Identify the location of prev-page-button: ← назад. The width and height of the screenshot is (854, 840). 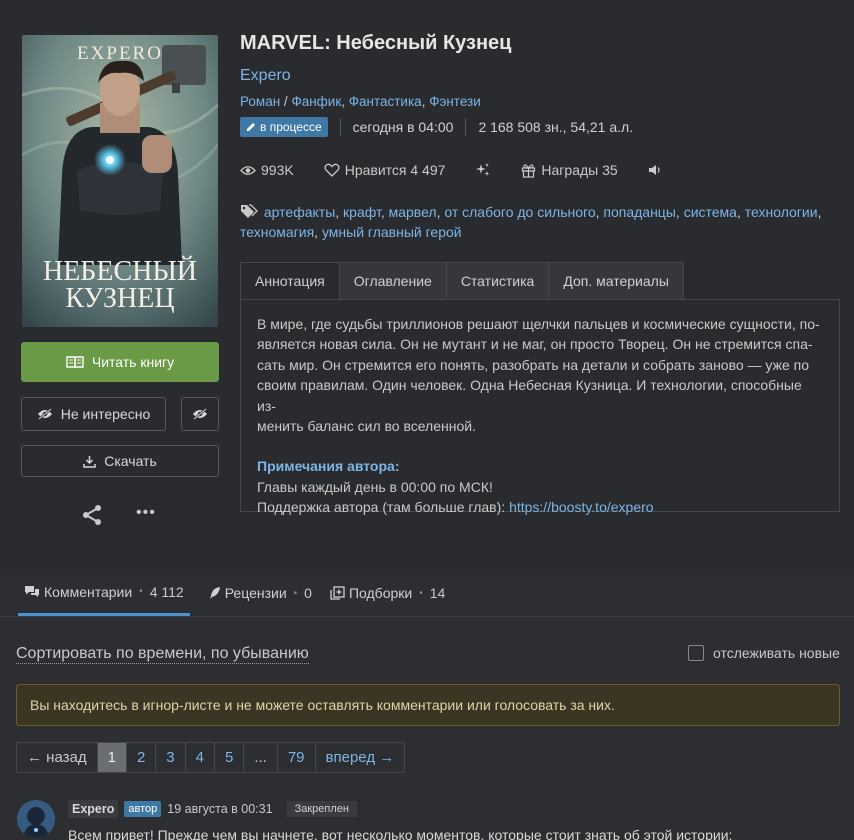
(57, 757).